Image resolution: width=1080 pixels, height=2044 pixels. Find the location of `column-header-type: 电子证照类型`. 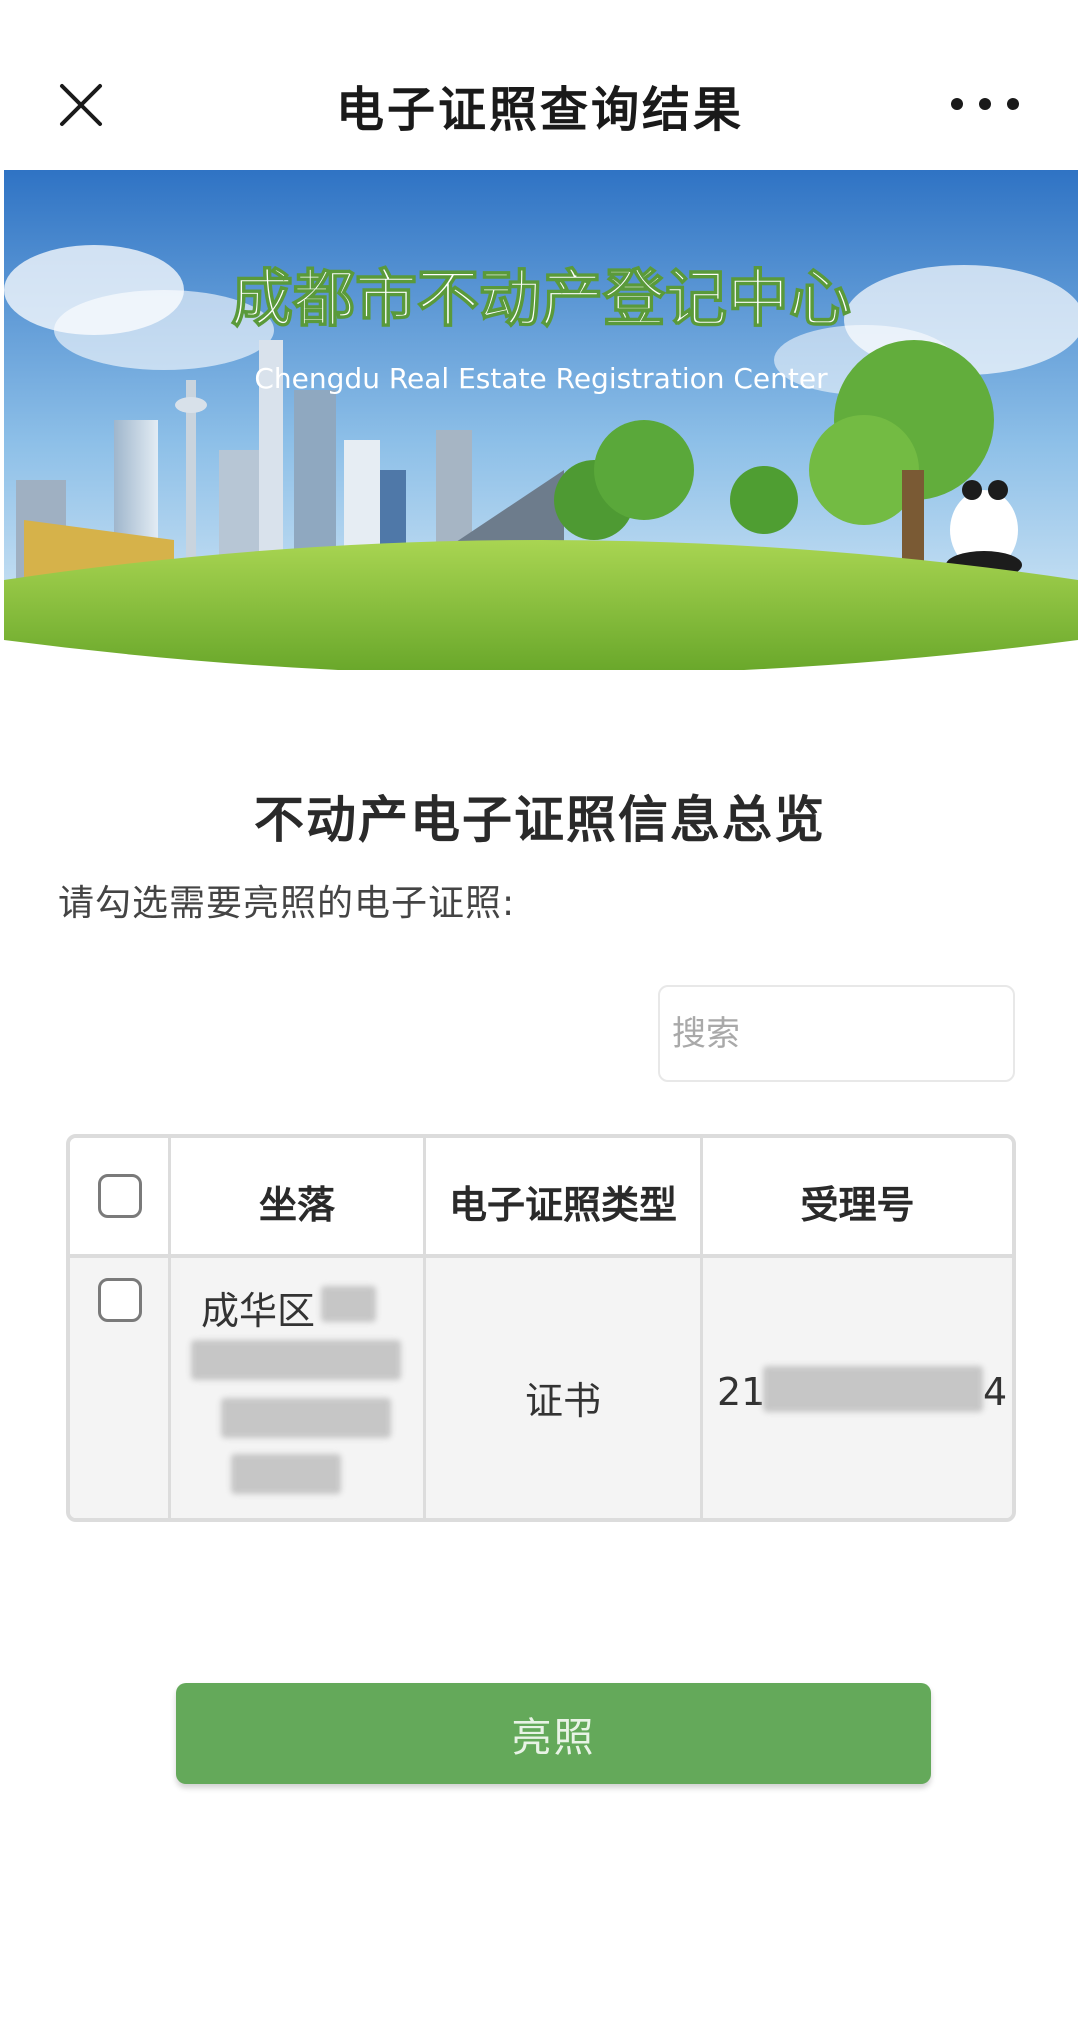

column-header-type: 电子证照类型 is located at coordinates (562, 1205).